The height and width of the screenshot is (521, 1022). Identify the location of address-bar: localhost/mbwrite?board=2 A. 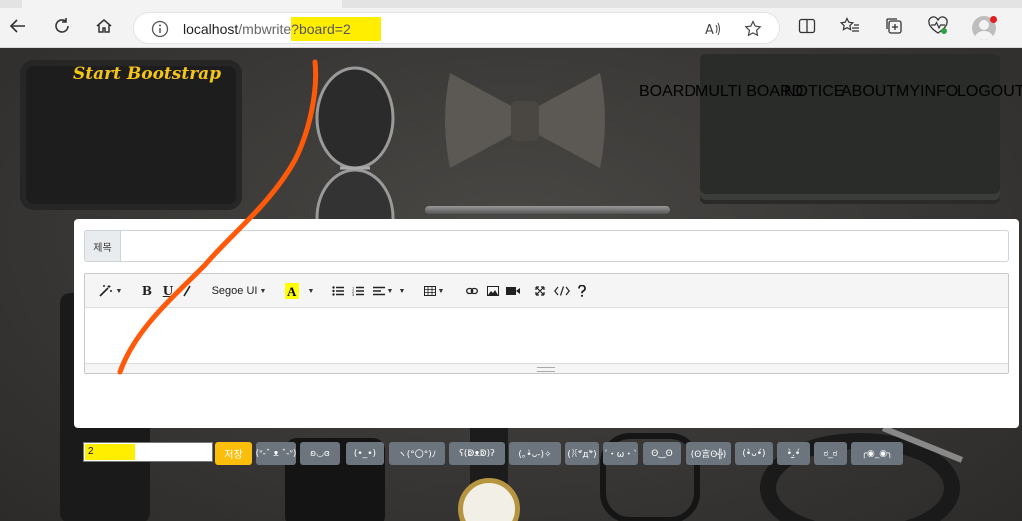
(456, 28).